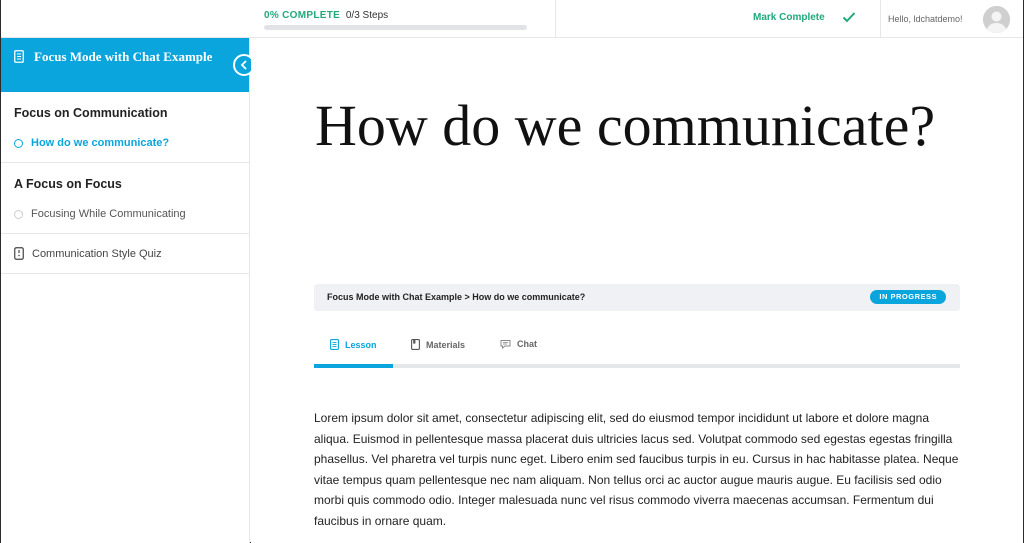 This screenshot has width=1024, height=543. I want to click on course-title: Focus Mode with Chat Example, so click(123, 56).